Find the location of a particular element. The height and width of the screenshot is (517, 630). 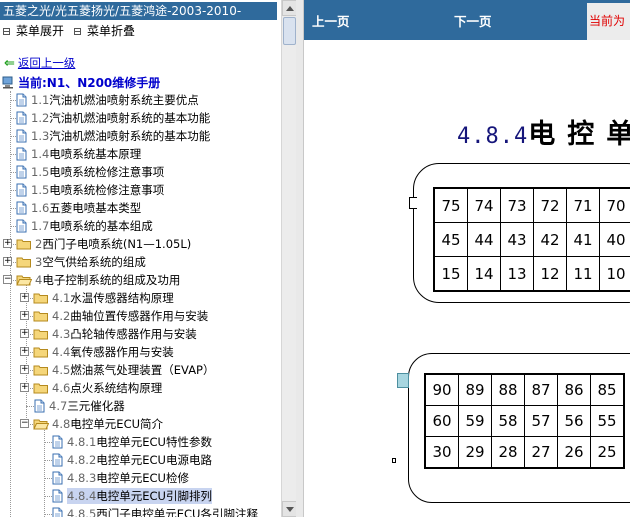

scroll-thumb is located at coordinates (289, 31).